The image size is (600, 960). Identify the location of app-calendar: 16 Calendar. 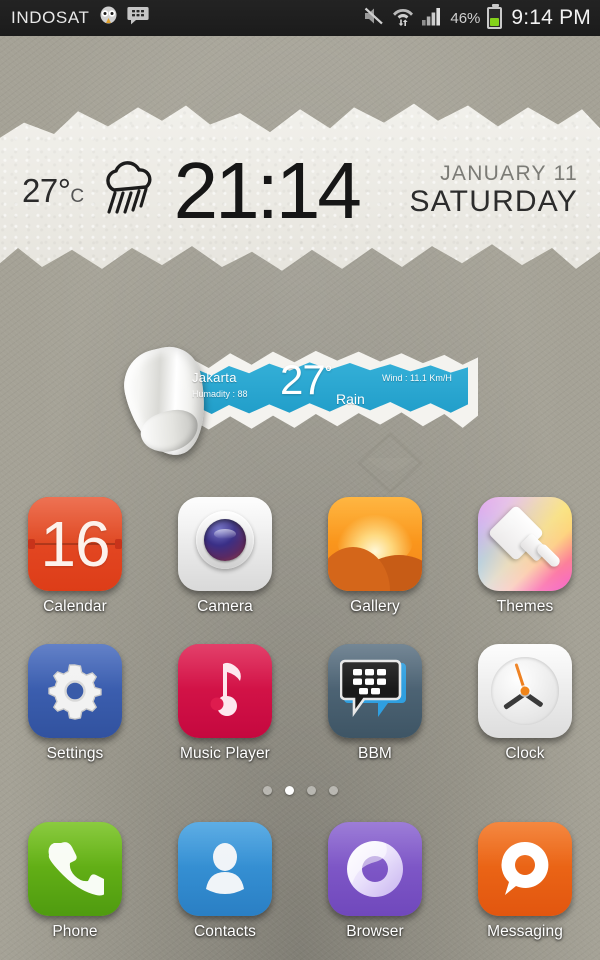
(75, 556).